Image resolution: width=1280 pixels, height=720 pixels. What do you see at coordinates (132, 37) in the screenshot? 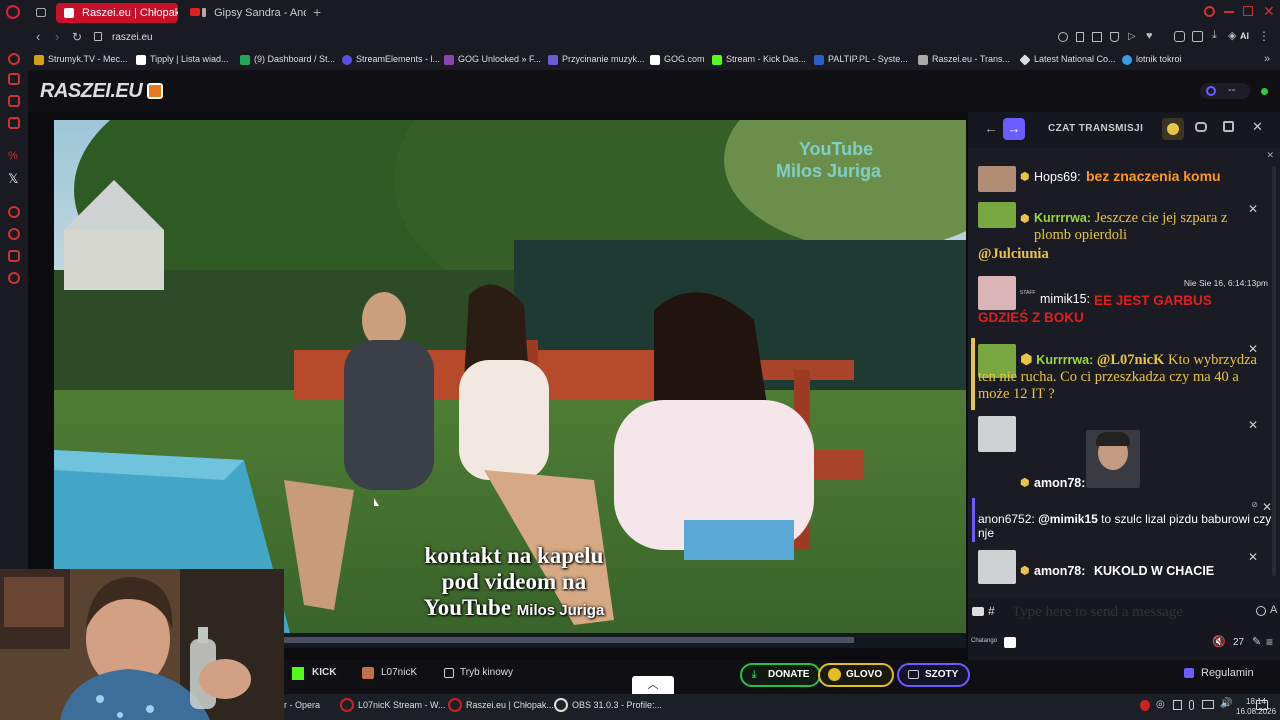
I see `url-field: raszei.eu` at bounding box center [132, 37].